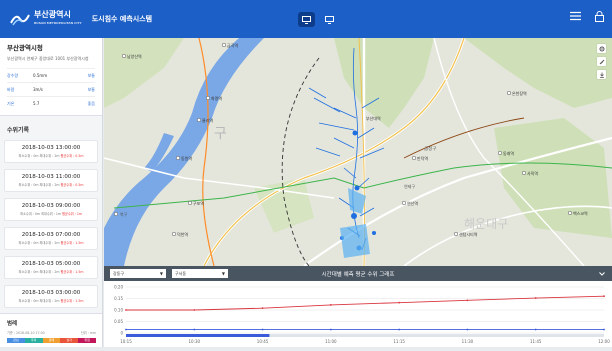 The height and width of the screenshot is (351, 612). Describe the element at coordinates (11, 89) in the screenshot. I see `weather-label: 바람` at that location.